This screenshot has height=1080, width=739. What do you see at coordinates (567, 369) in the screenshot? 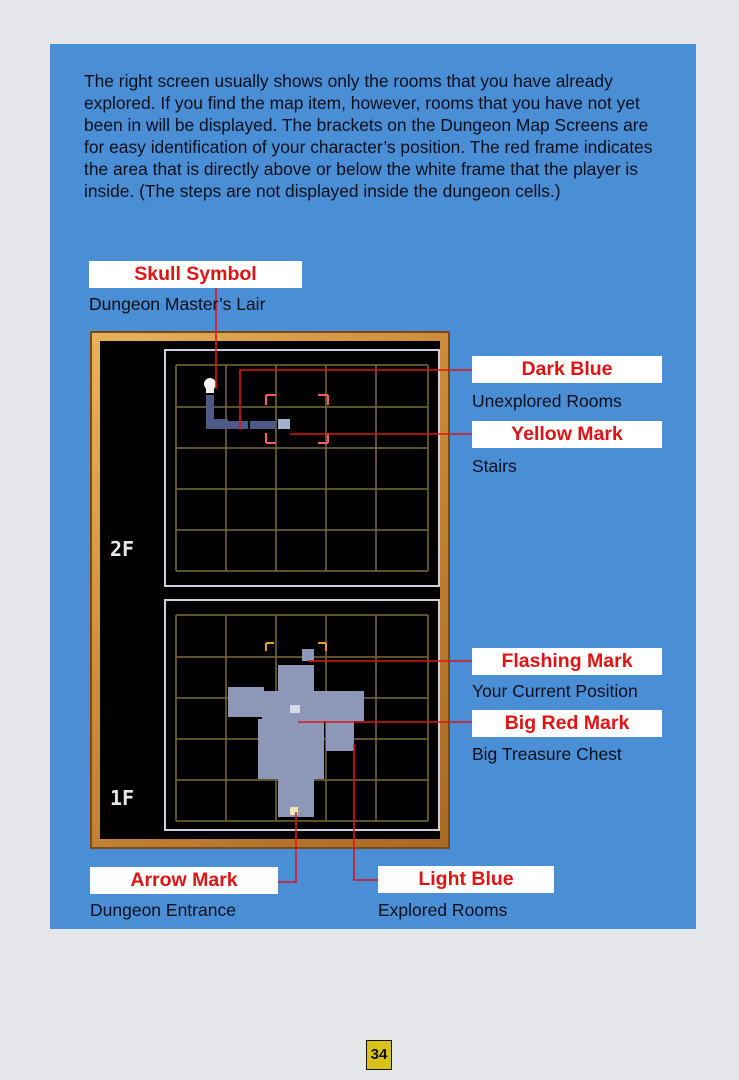
I see `dark-blue-label: Dark Blue` at bounding box center [567, 369].